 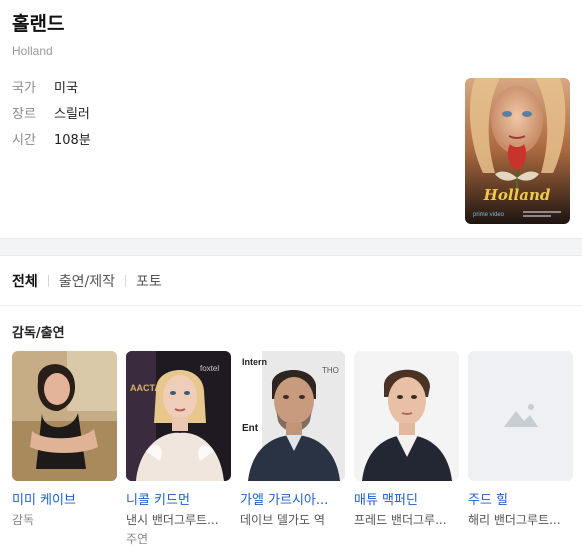 What do you see at coordinates (520, 498) in the screenshot?
I see `person-name: 주드 힐` at bounding box center [520, 498].